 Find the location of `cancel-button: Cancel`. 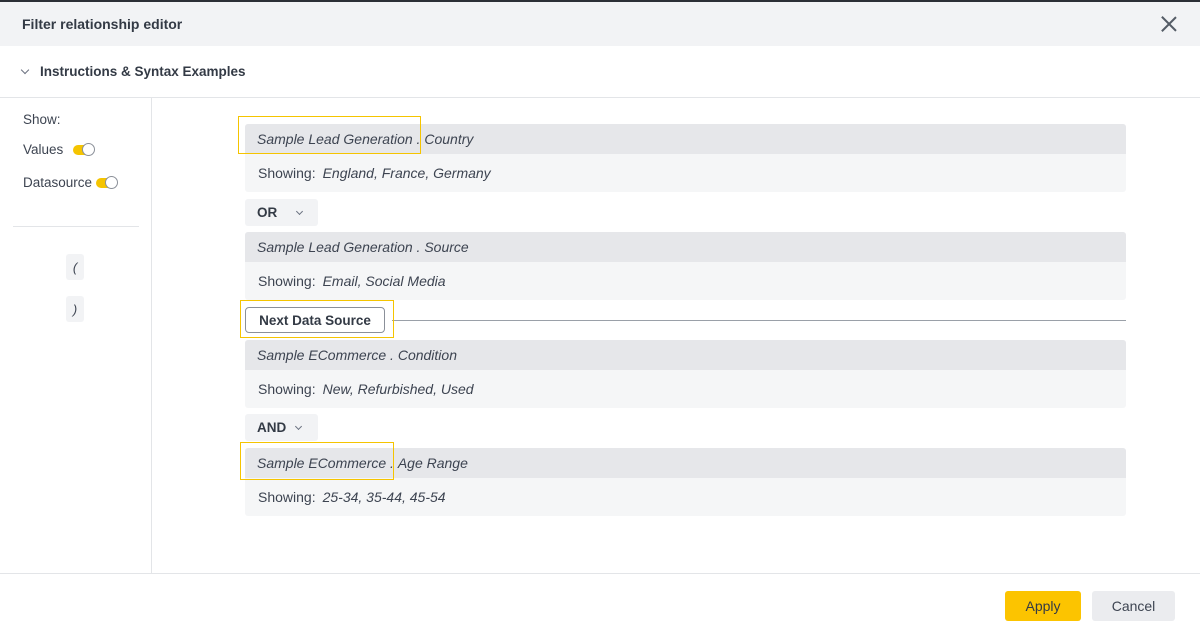

cancel-button: Cancel is located at coordinates (1133, 606).